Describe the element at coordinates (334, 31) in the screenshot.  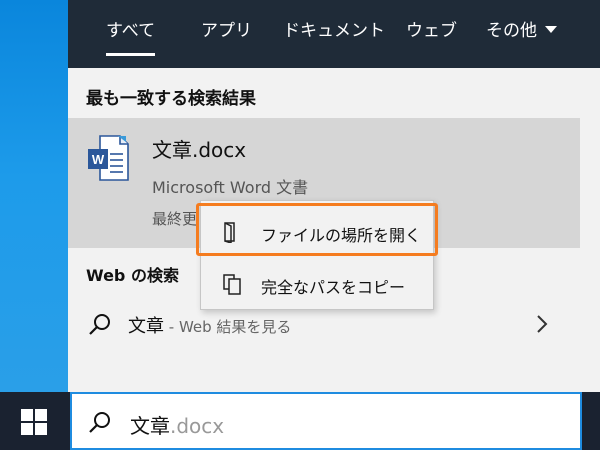
I see `tab-documents-label: ドキュメント` at that location.